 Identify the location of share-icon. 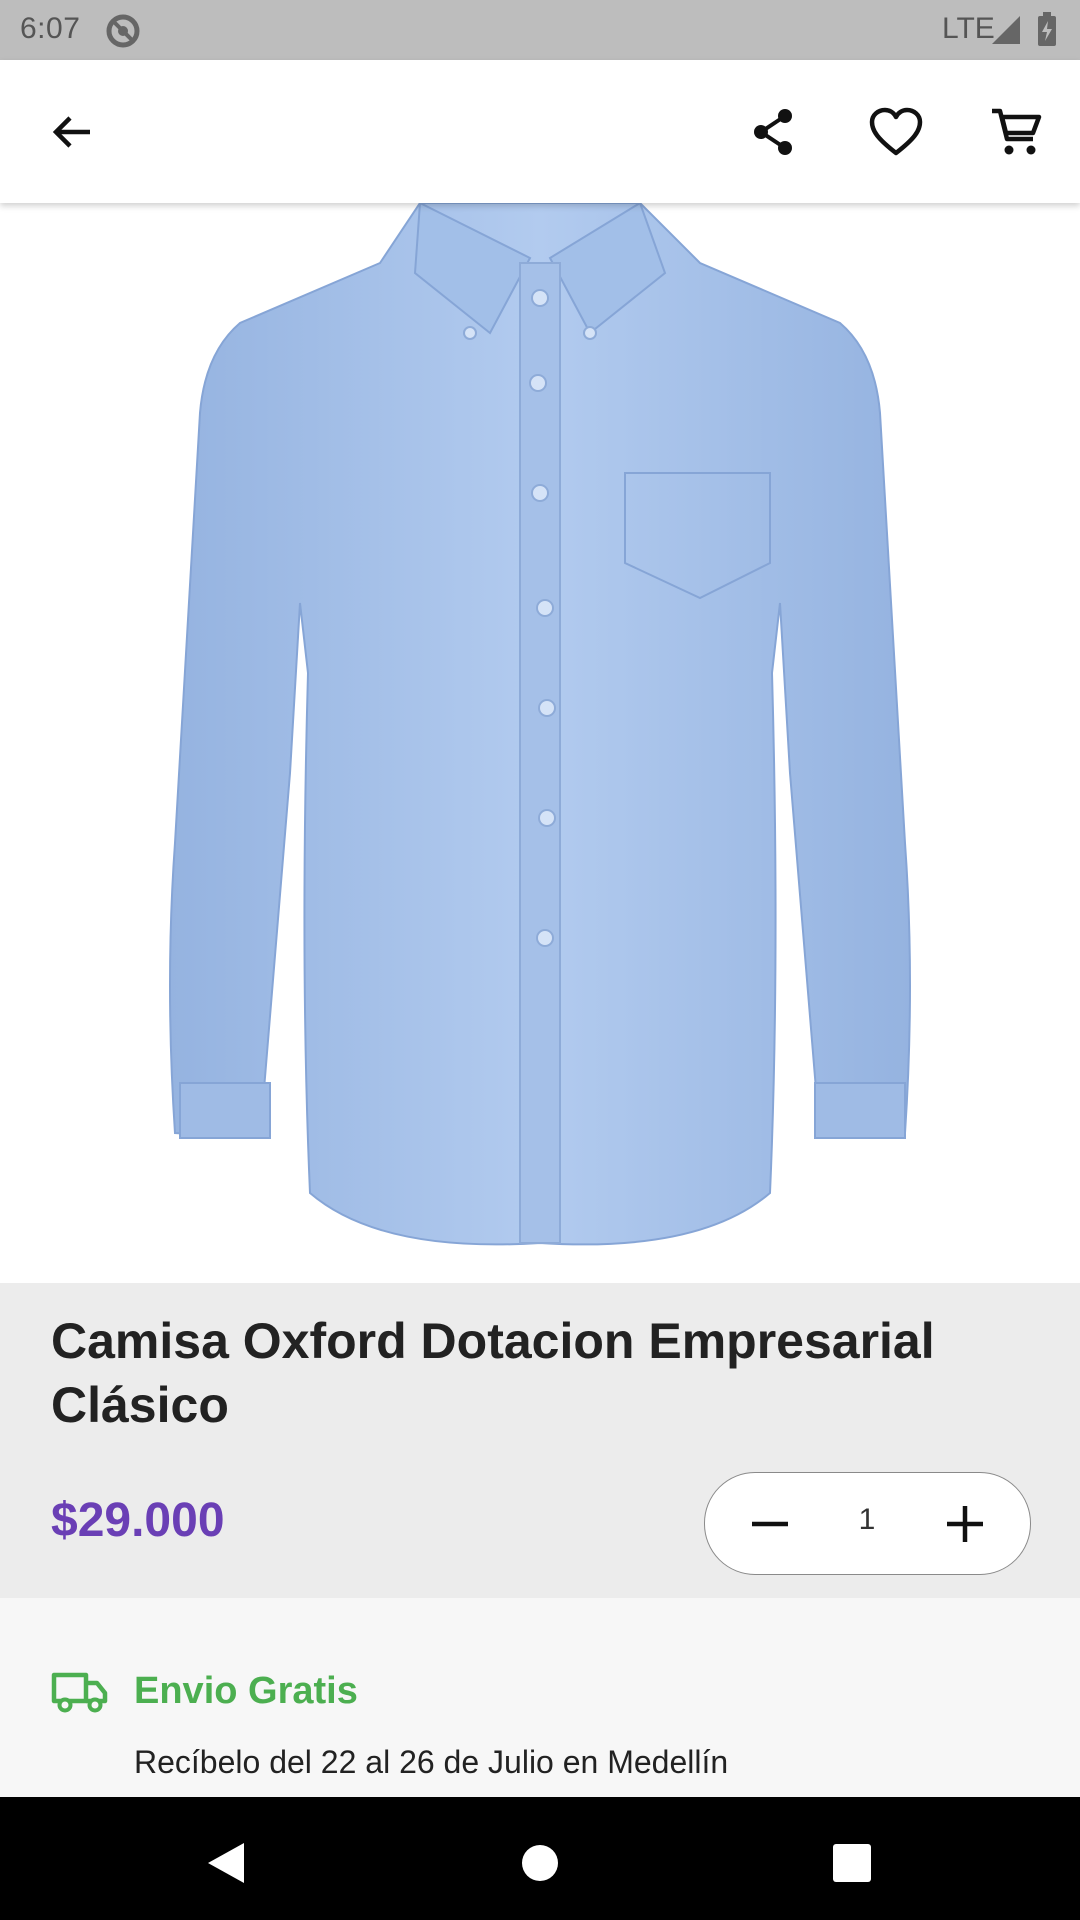
(773, 132).